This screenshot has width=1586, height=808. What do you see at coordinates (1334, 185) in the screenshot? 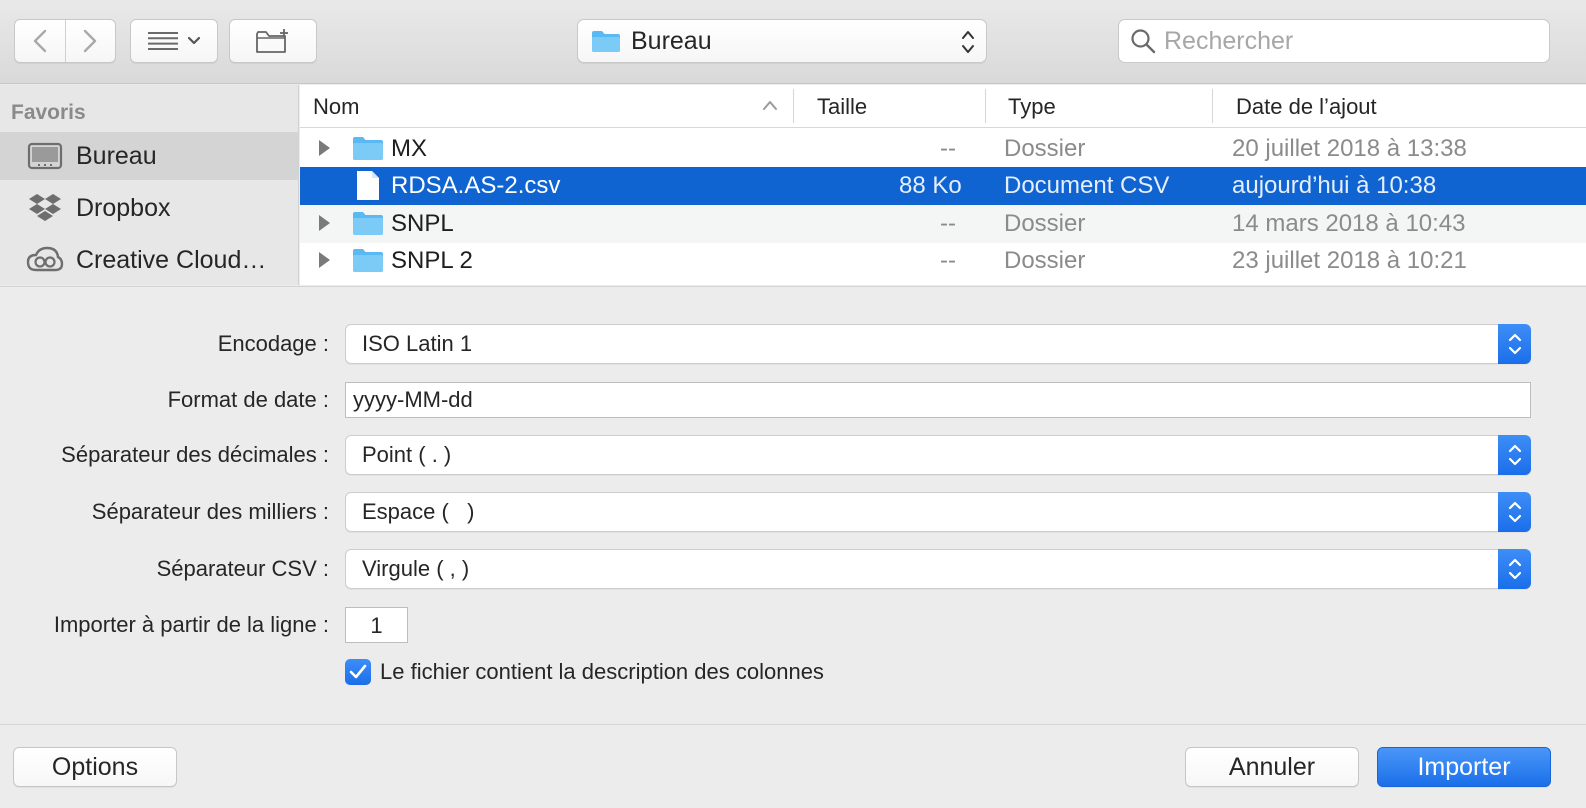
I see `file-date: aujourd’hui à 10:38` at bounding box center [1334, 185].